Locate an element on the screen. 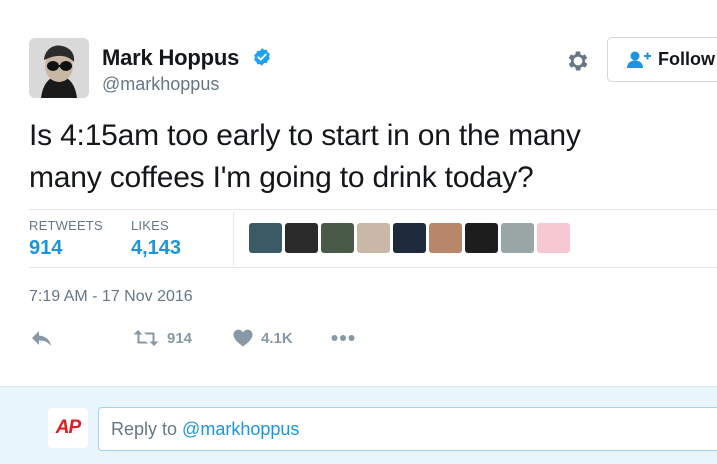 This screenshot has height=464, width=717. ap-logo-text: AP is located at coordinates (68, 427).